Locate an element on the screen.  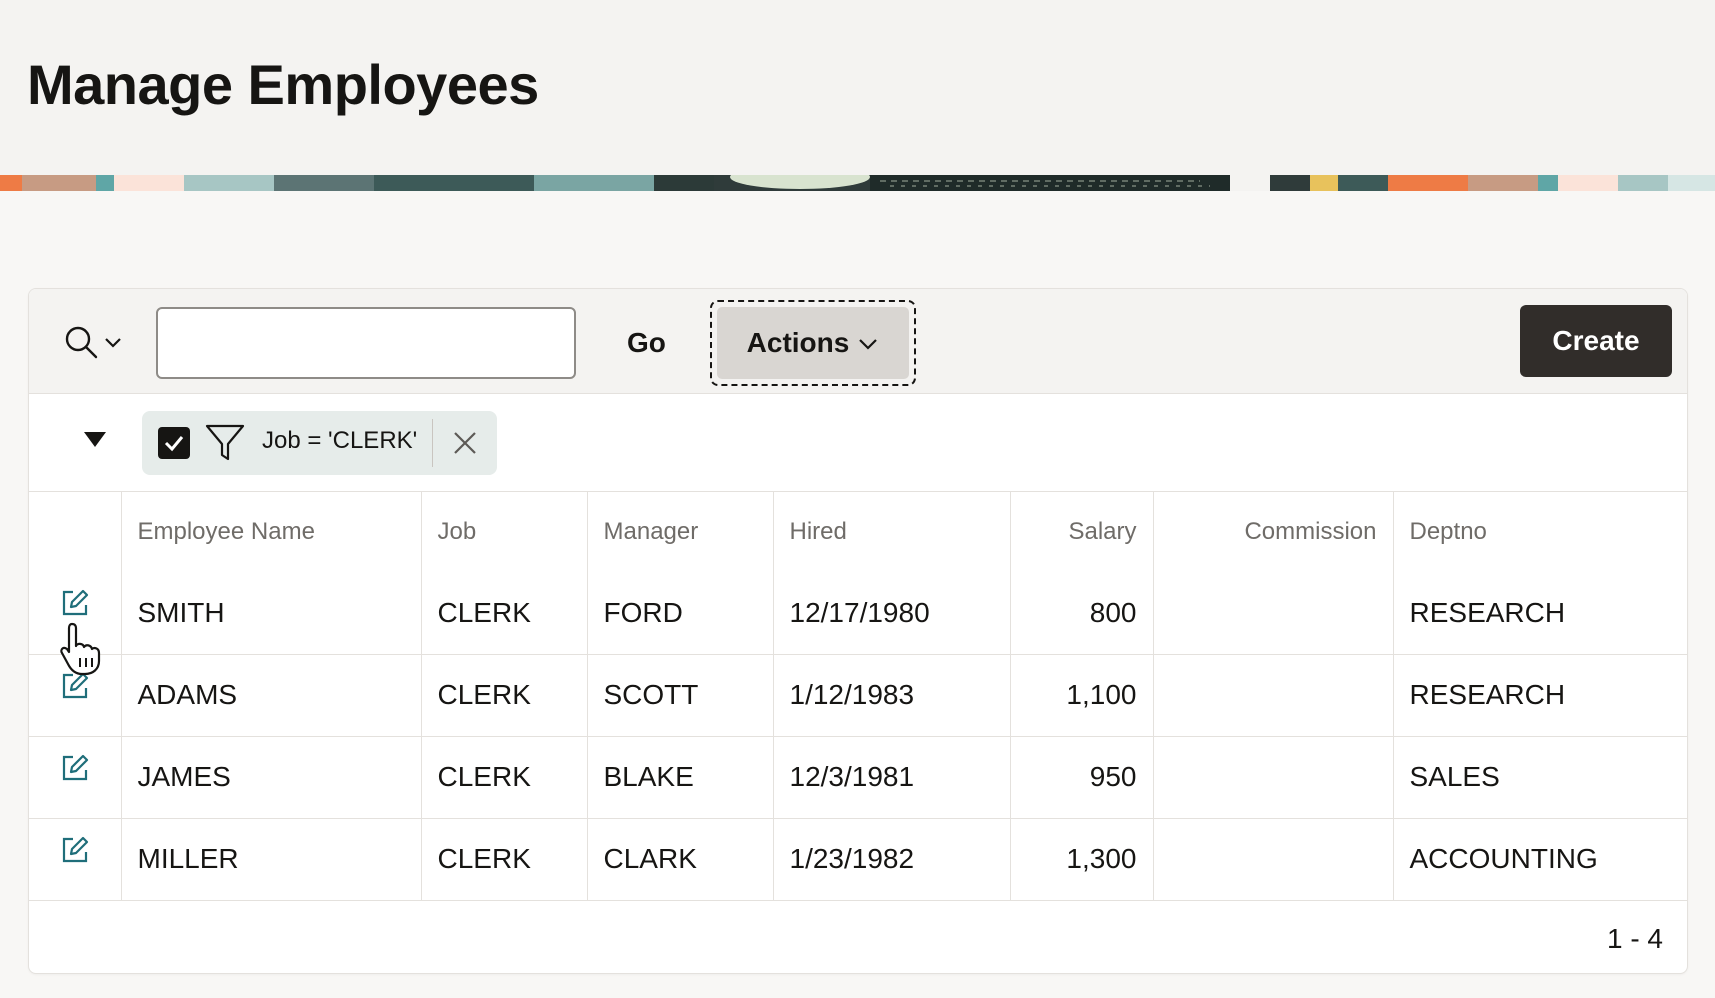
column-header-commission: Commission is located at coordinates (1272, 532).